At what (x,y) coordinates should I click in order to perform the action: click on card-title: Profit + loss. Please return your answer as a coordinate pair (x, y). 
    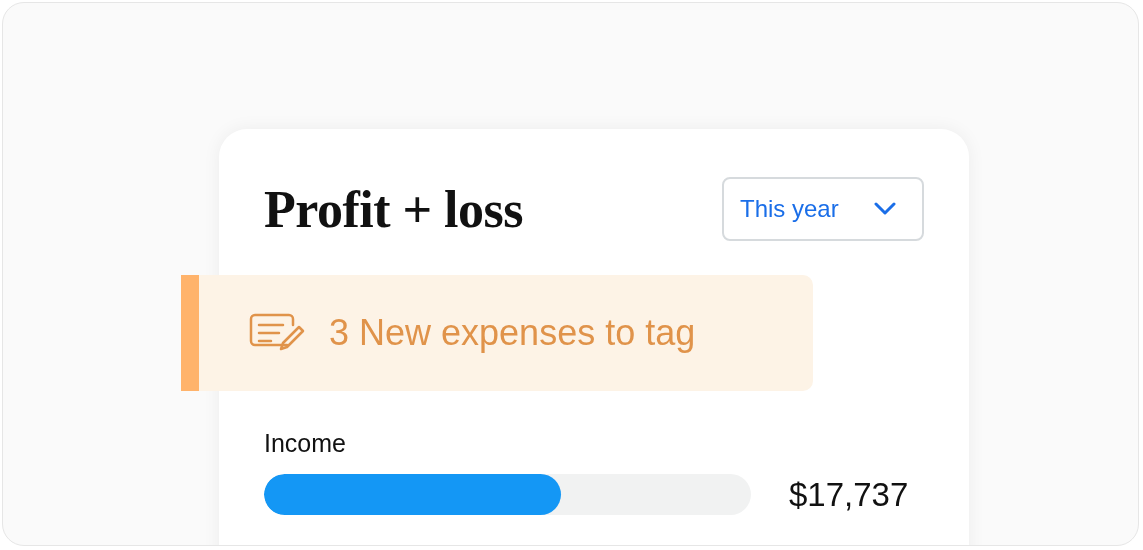
    Looking at the image, I should click on (394, 209).